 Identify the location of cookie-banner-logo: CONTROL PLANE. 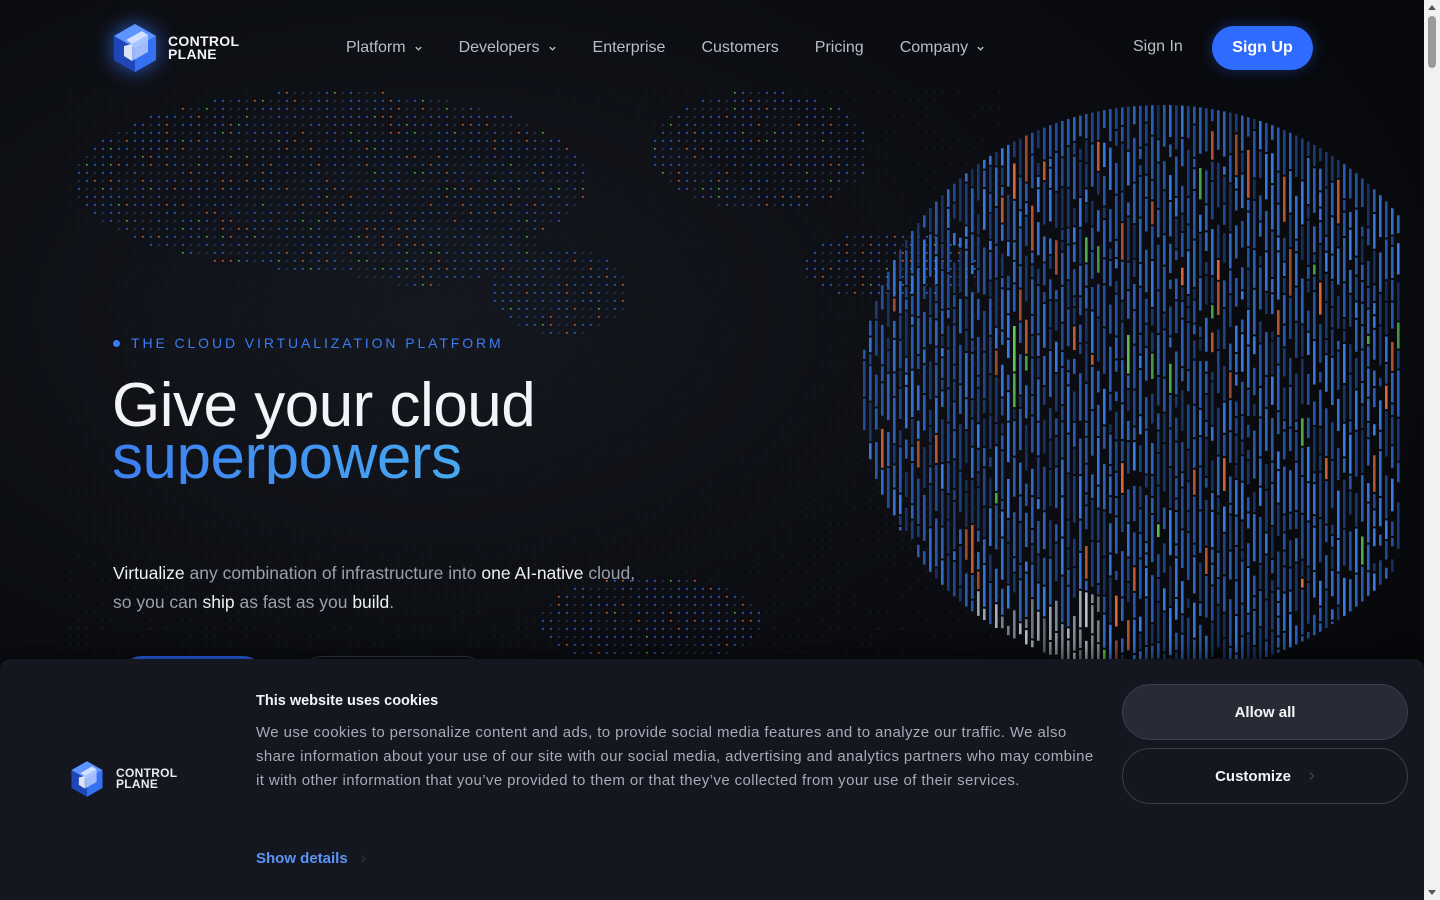
(123, 779).